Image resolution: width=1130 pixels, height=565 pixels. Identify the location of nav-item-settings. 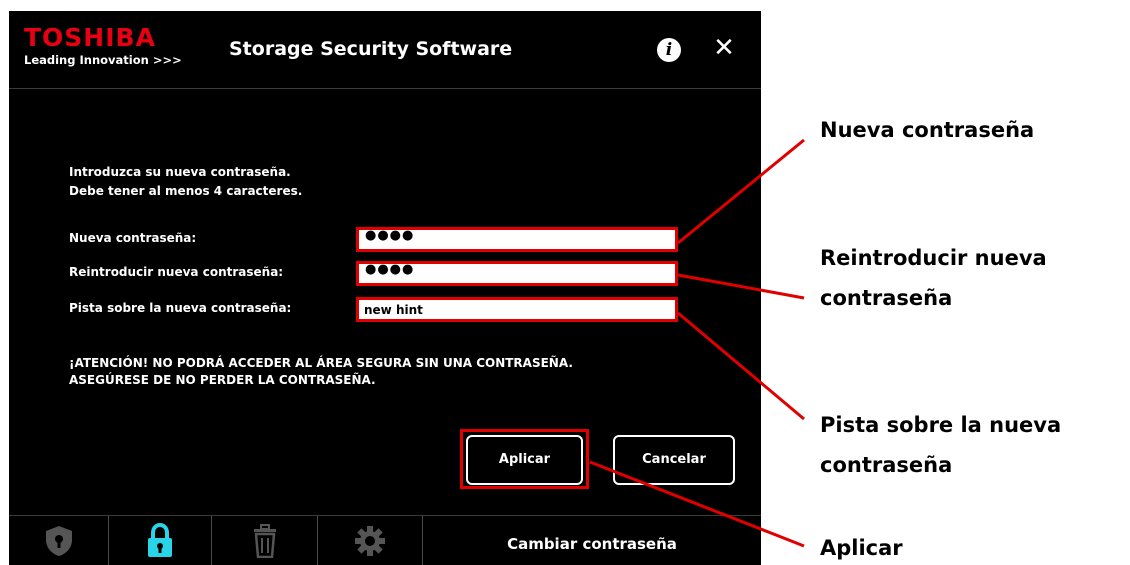
(370, 540).